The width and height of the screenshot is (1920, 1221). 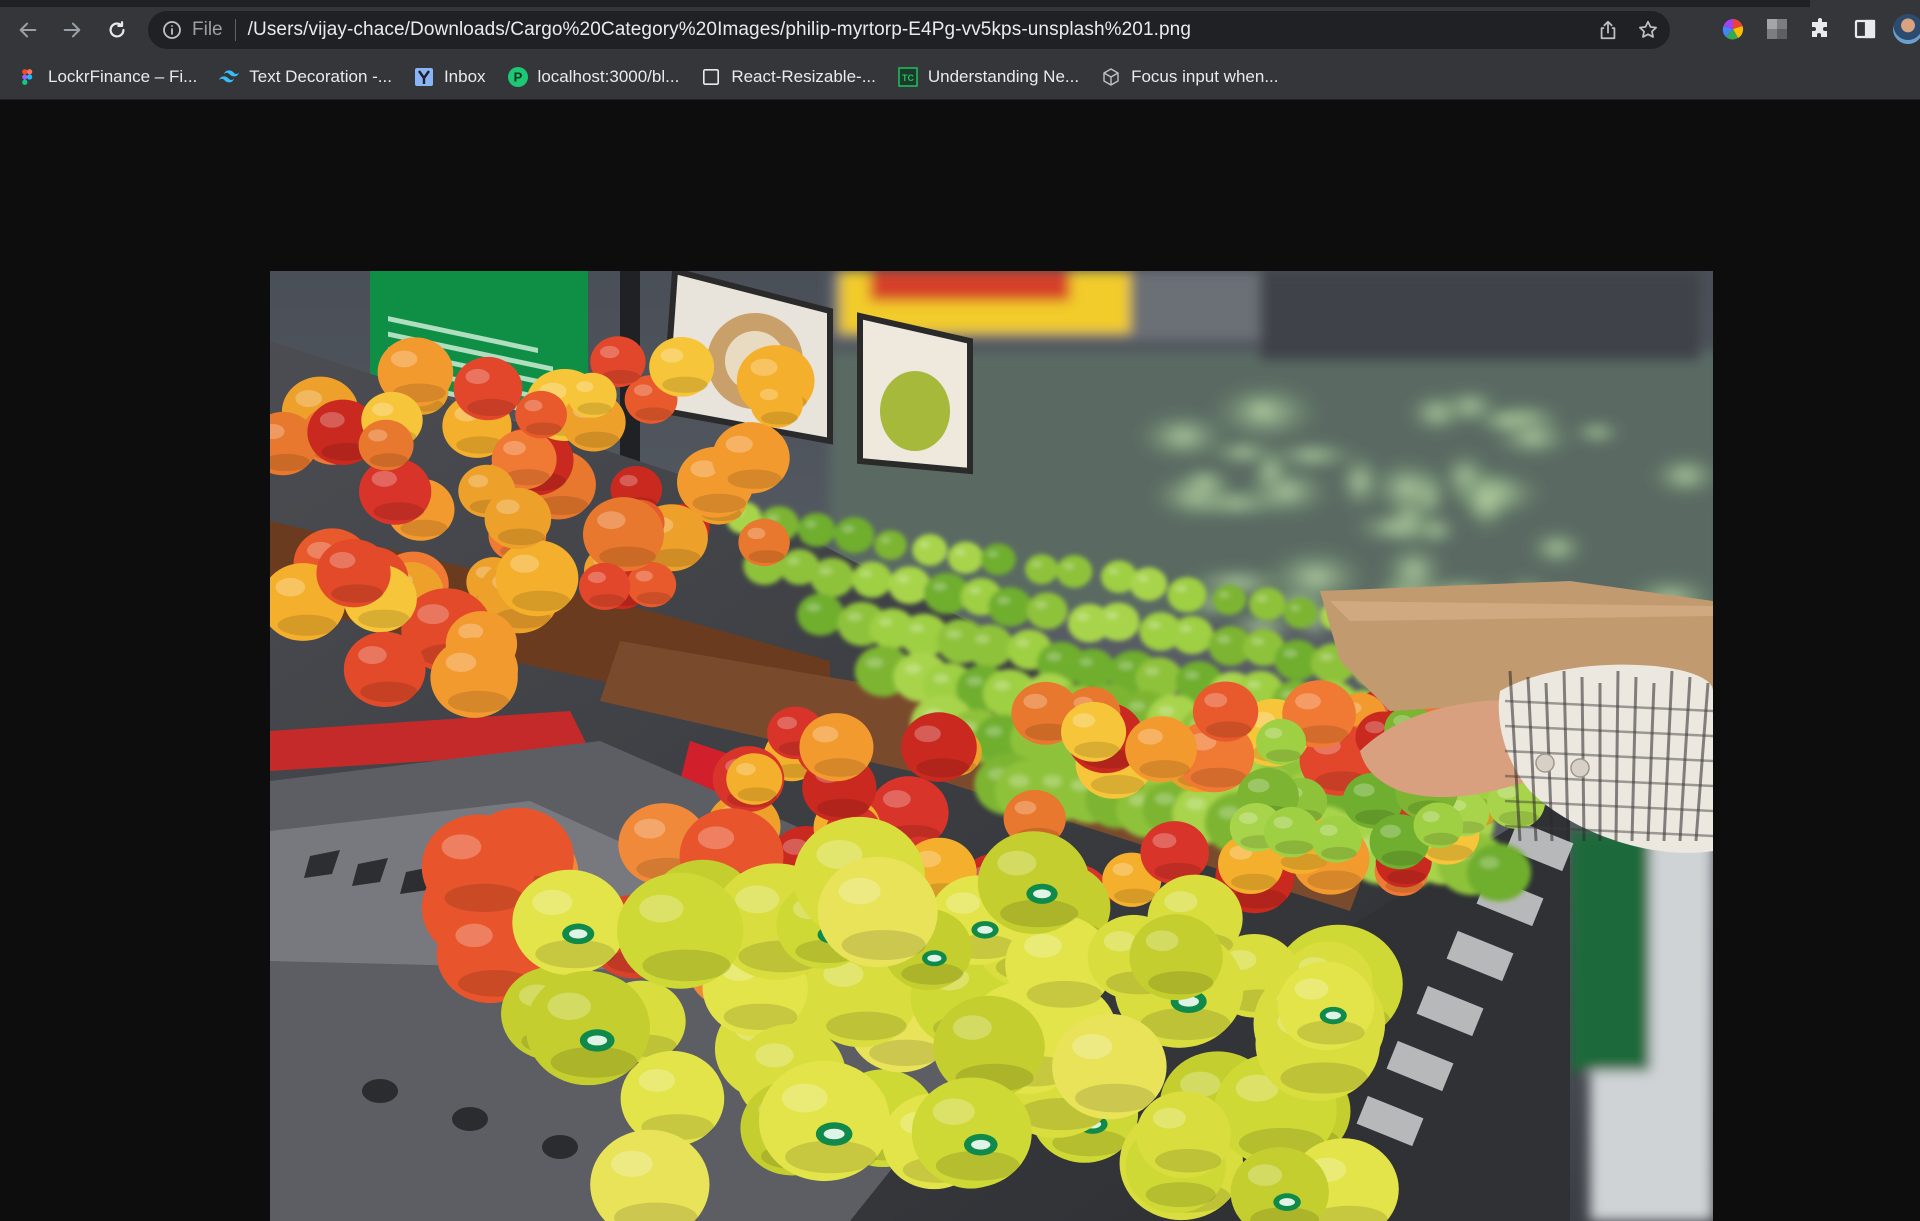 I want to click on back-button, so click(x=28, y=30).